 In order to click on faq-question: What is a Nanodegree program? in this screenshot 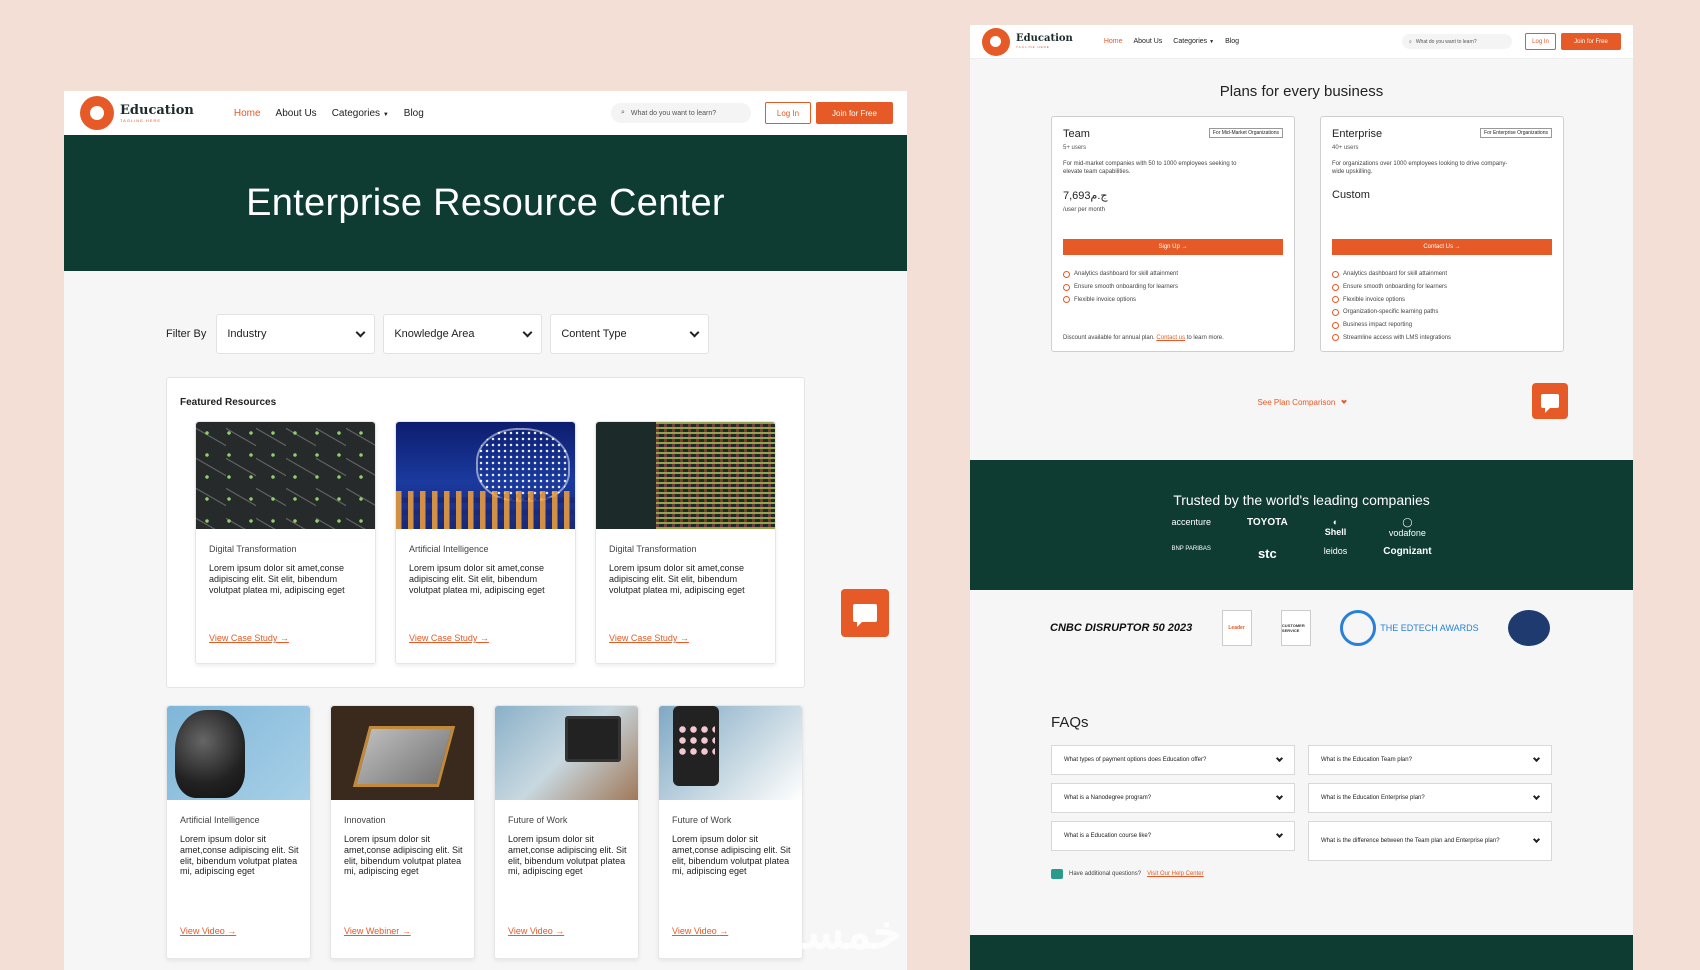, I will do `click(1108, 798)`.